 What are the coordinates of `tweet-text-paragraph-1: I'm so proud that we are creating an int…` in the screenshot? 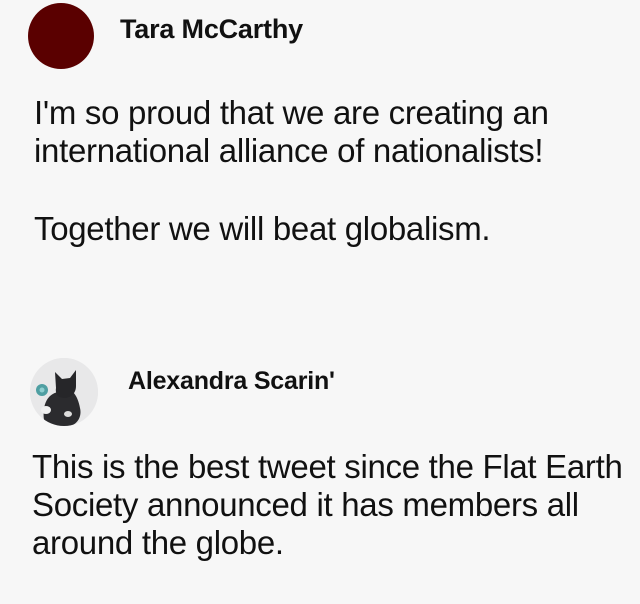 It's located at (291, 131).